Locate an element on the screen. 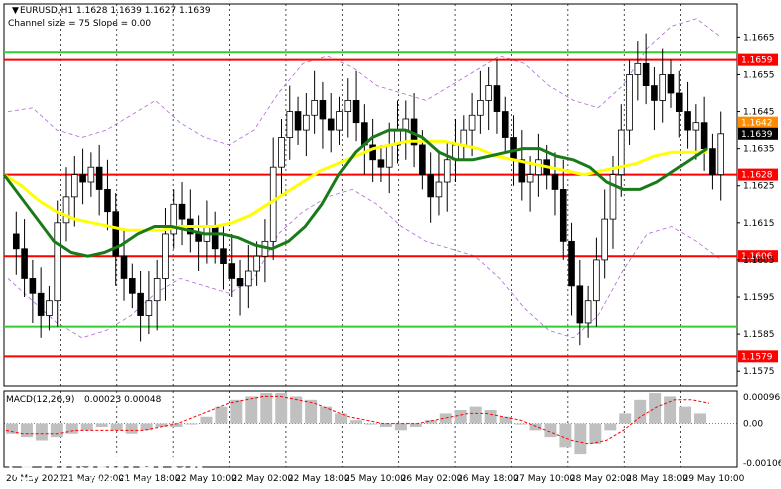  header-triangle: ▼ is located at coordinates (15, 11).